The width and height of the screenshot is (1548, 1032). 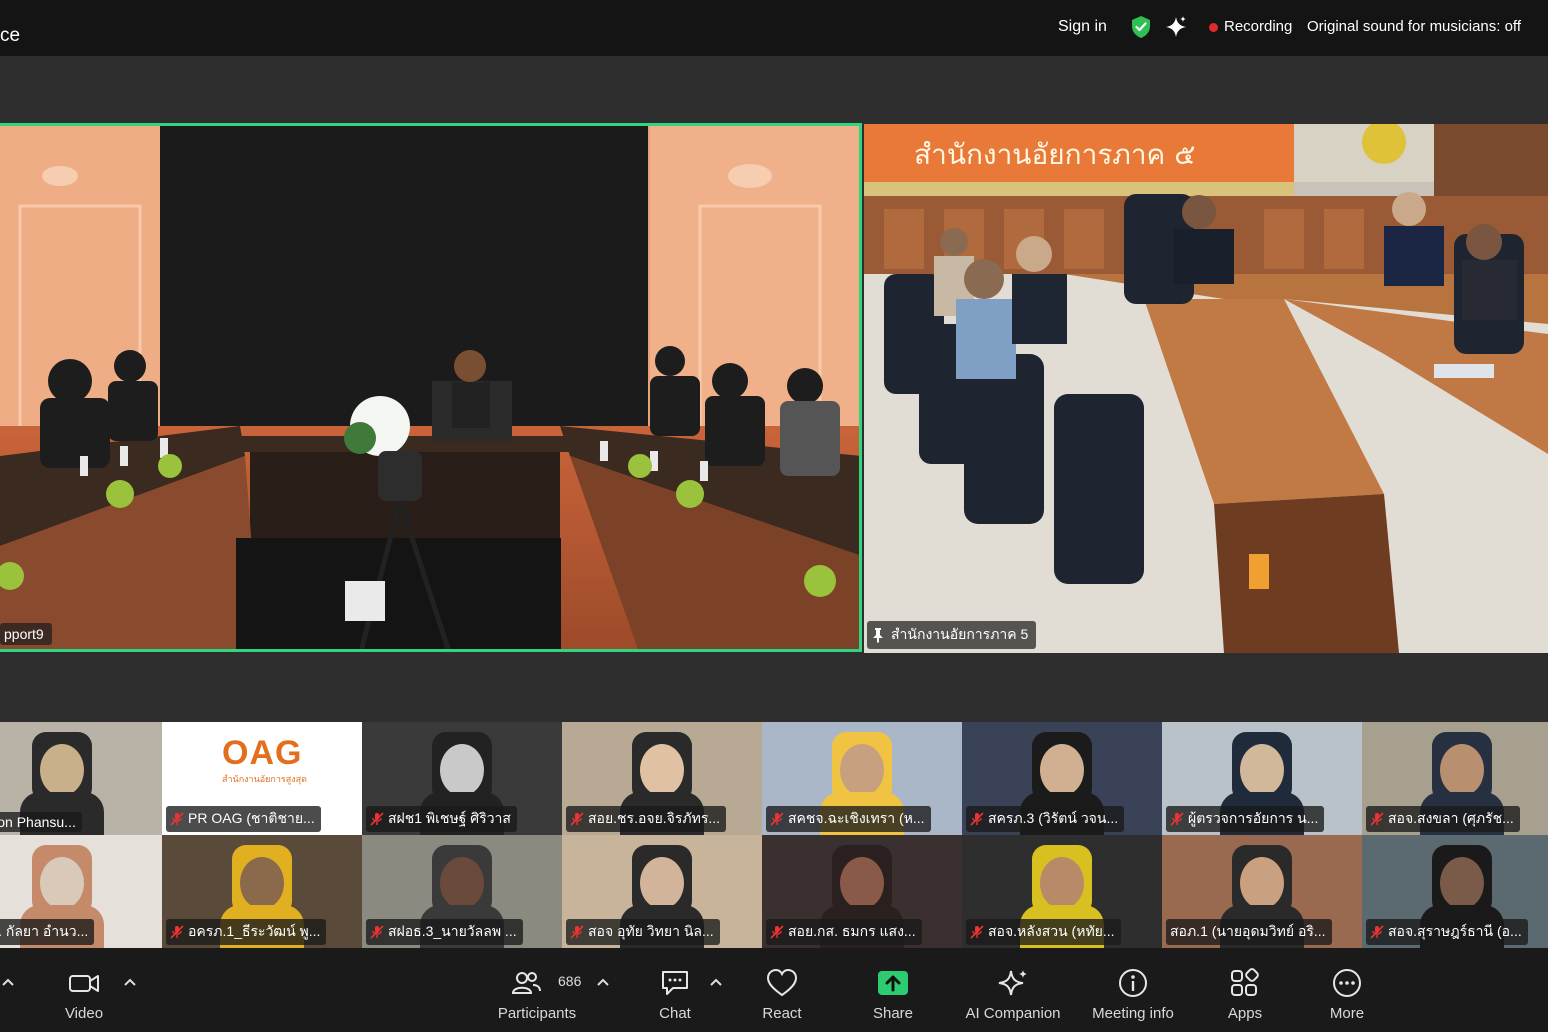 I want to click on heart-icon, so click(x=782, y=982).